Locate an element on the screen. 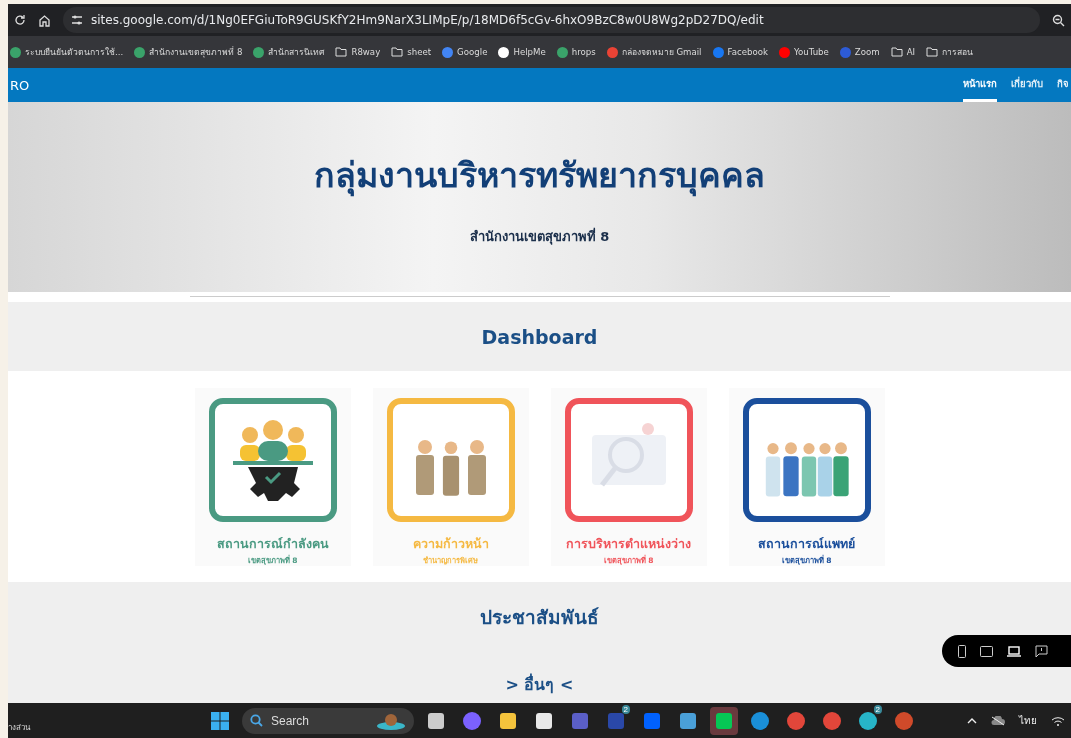  phone-icon is located at coordinates (962, 651).